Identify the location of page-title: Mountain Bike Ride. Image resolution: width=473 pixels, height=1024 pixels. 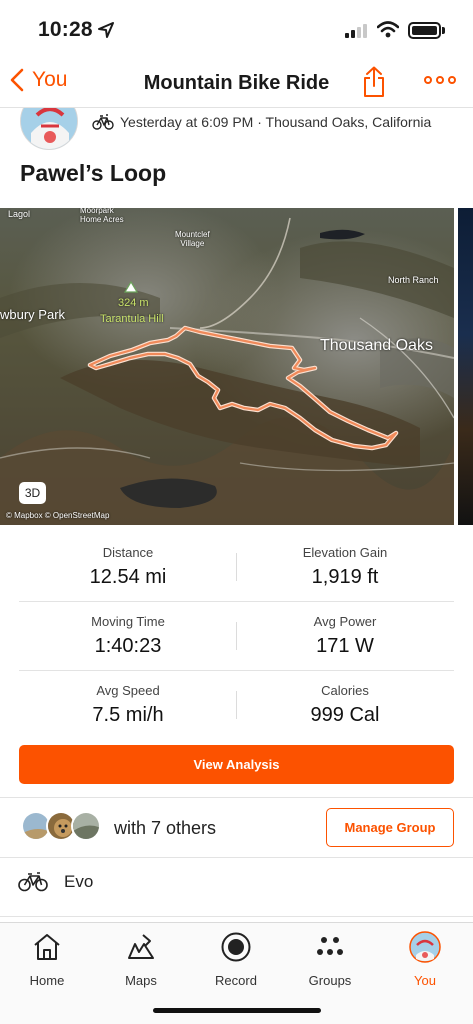
(236, 83).